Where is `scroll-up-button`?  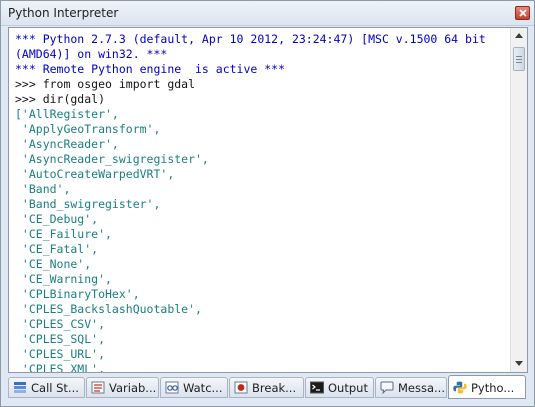 scroll-up-button is located at coordinates (519, 36).